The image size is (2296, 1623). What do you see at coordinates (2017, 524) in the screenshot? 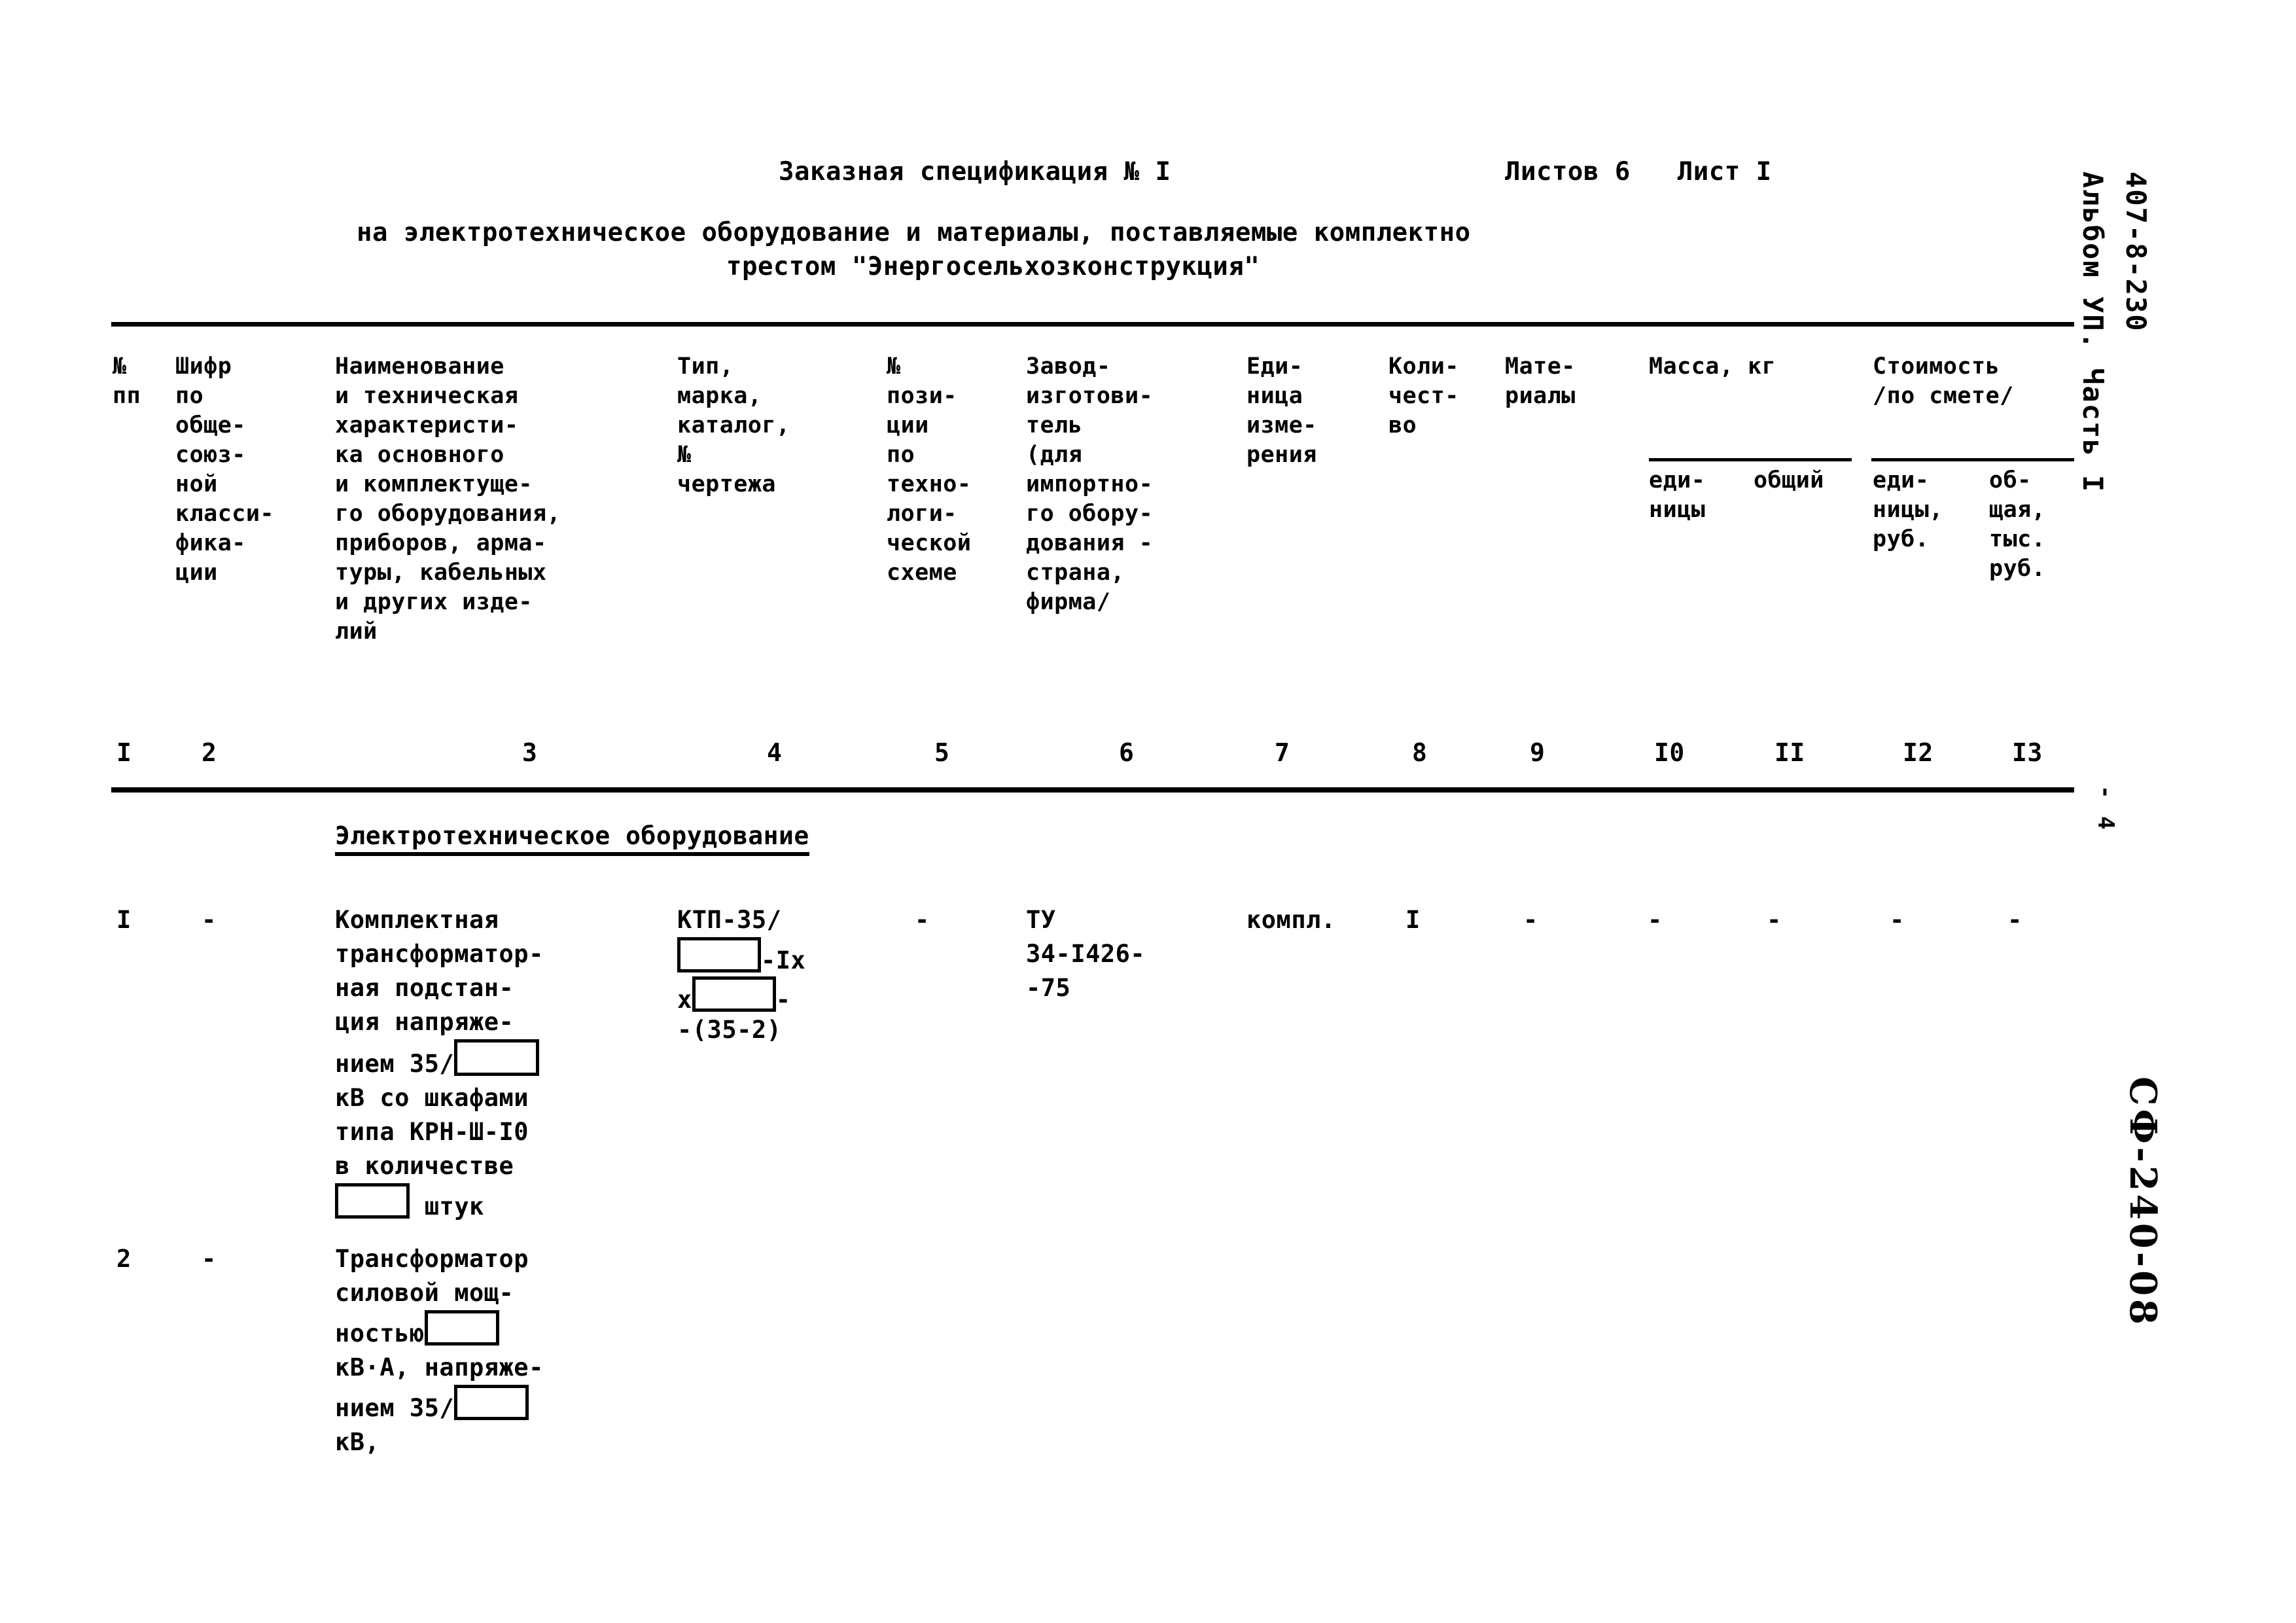
I see `header-cost-total: об- щая, тыс. руб.` at bounding box center [2017, 524].